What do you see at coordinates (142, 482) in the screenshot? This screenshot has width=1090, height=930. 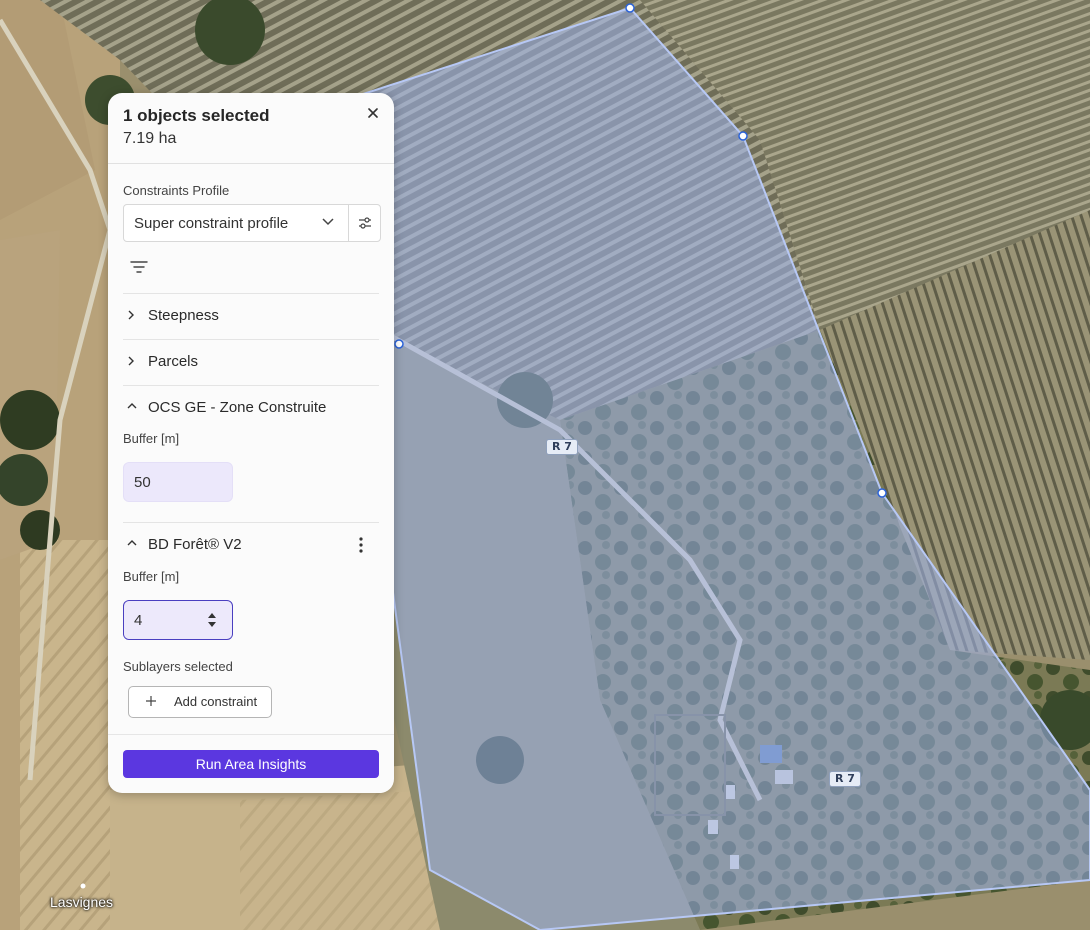 I see `buffer-value: 50` at bounding box center [142, 482].